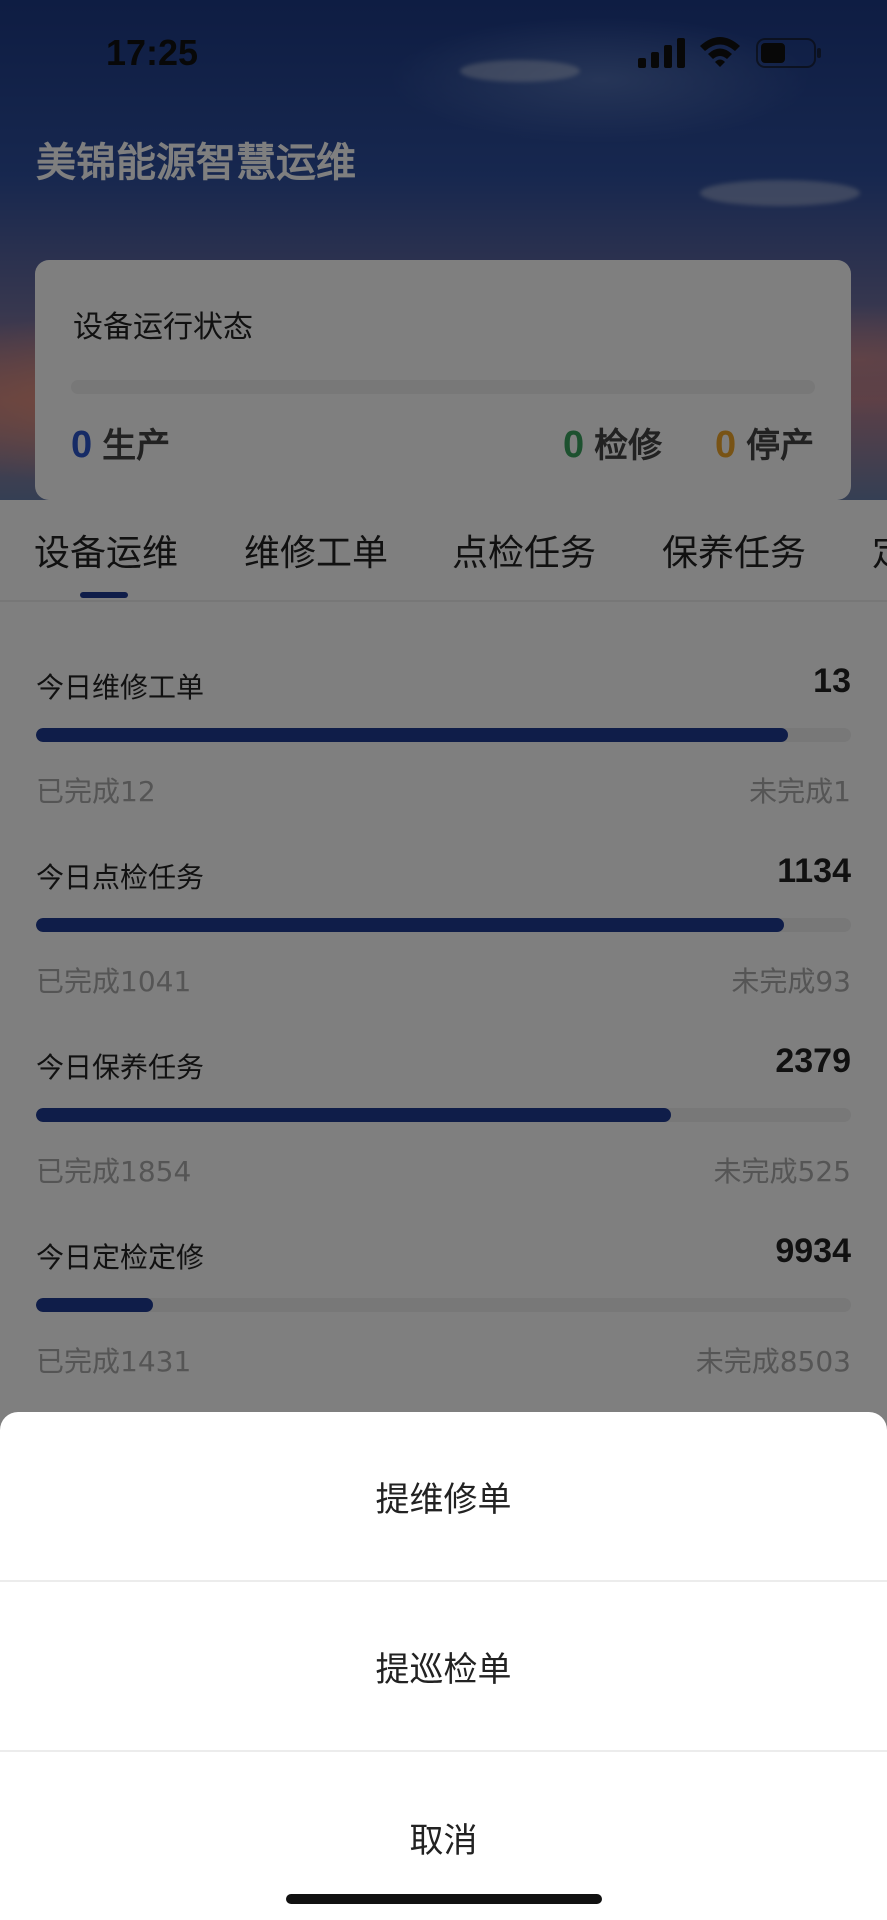  I want to click on home-indicator, so click(444, 1899).